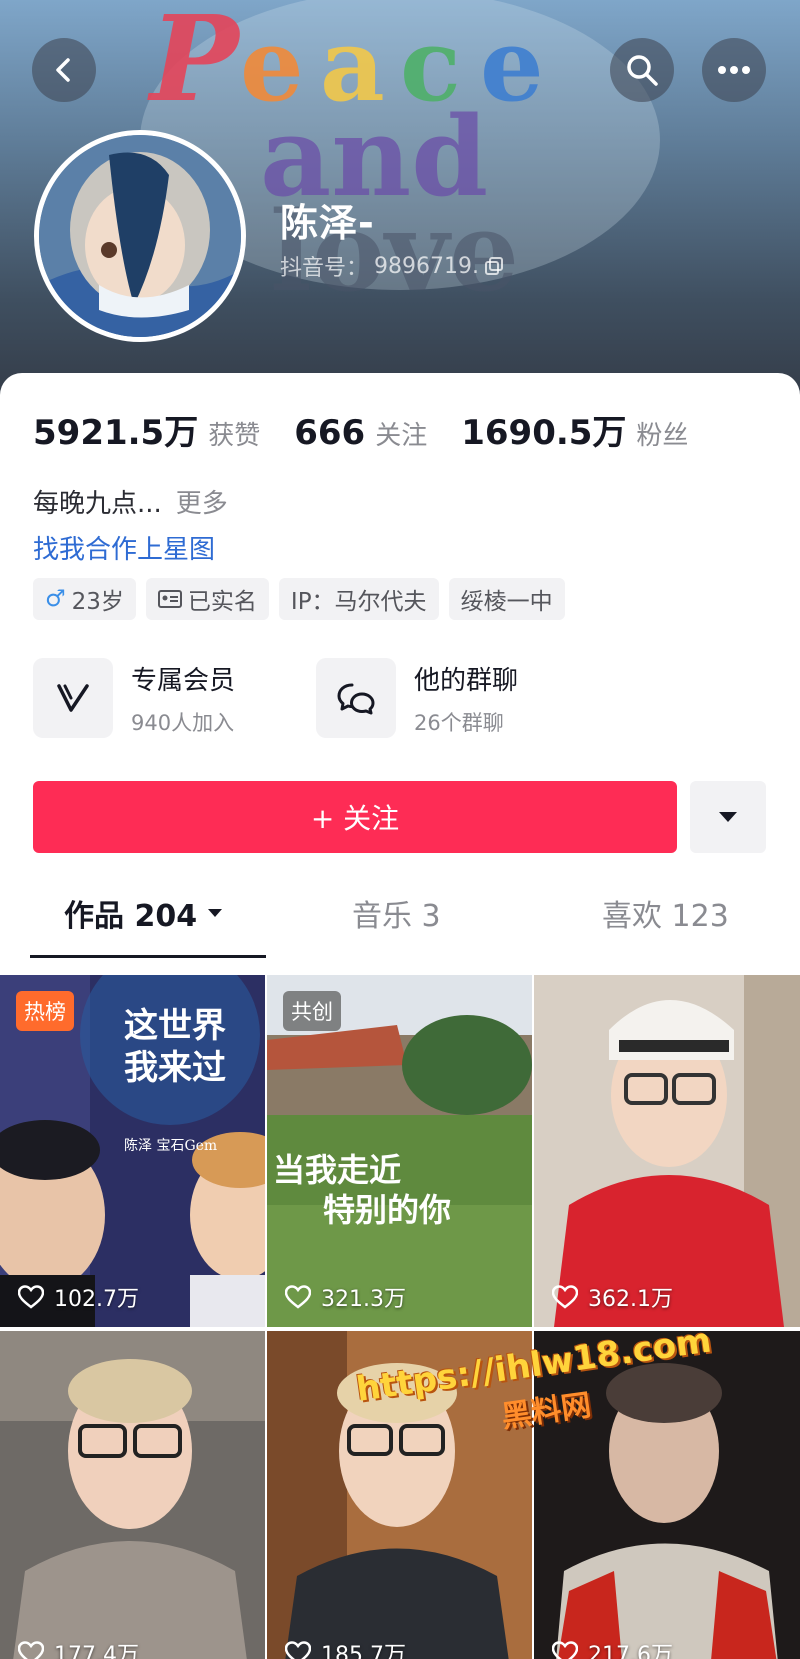 Image resolution: width=800 pixels, height=1659 pixels. I want to click on video-cover-title-line: 特别的你, so click(387, 1210).